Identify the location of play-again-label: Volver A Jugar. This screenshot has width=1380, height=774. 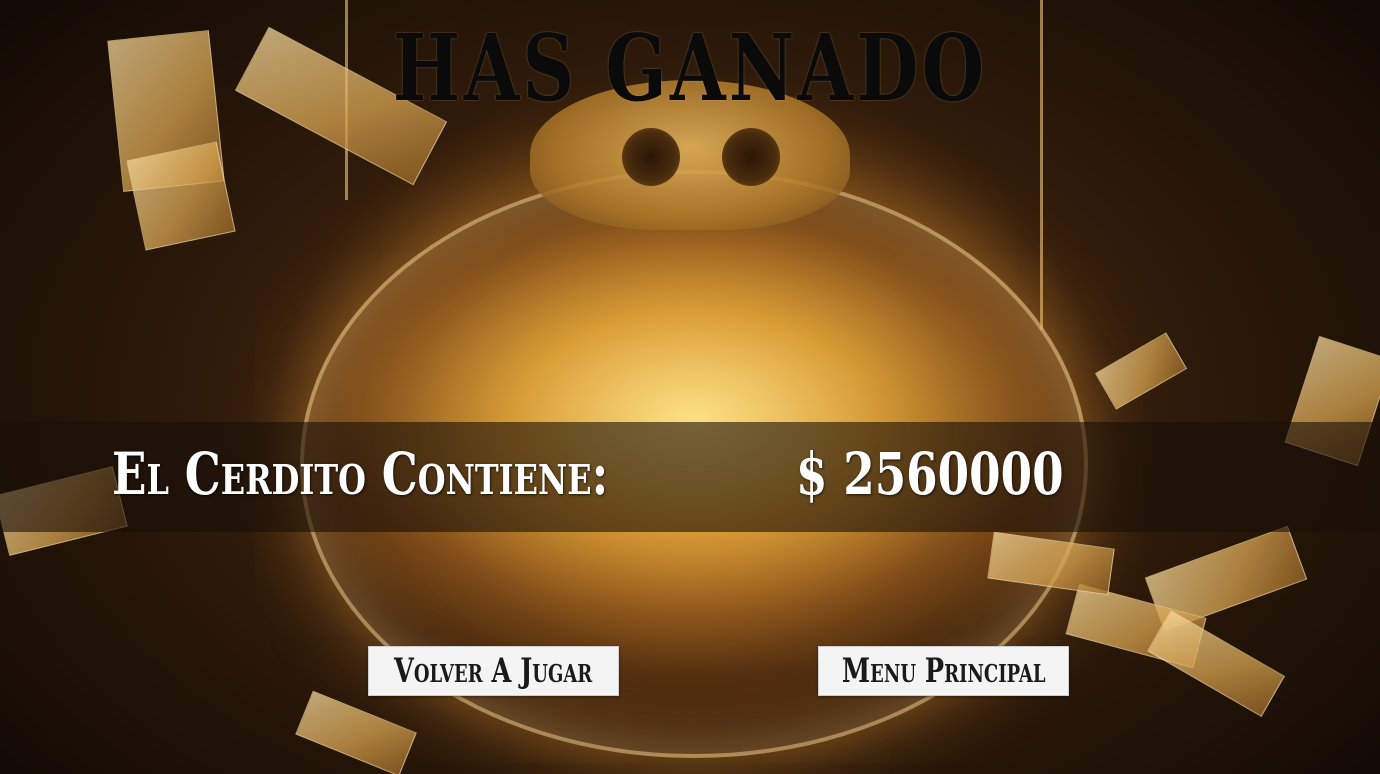
(493, 671).